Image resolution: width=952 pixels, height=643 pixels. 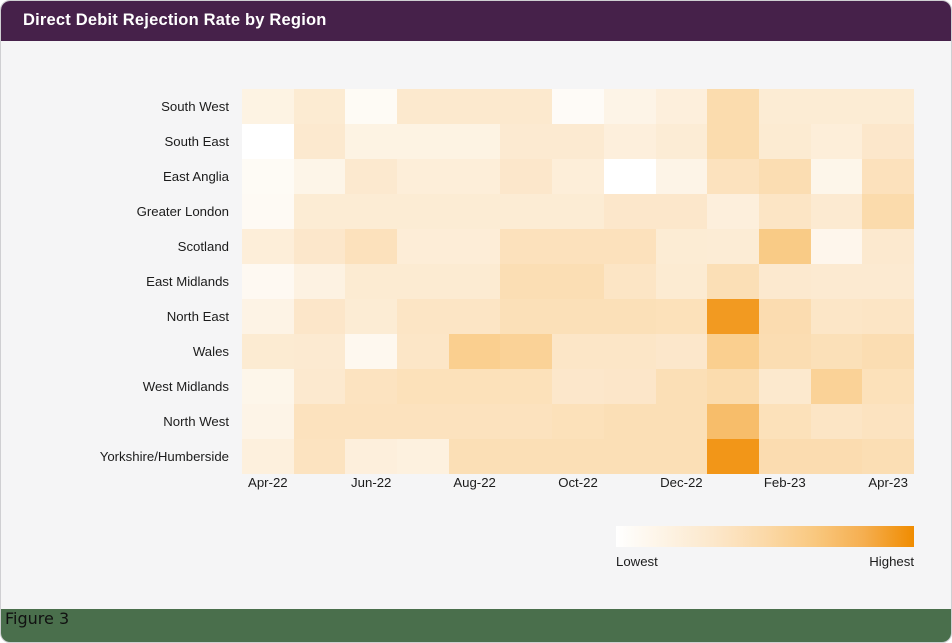 What do you see at coordinates (476, 625) in the screenshot?
I see `footer-band` at bounding box center [476, 625].